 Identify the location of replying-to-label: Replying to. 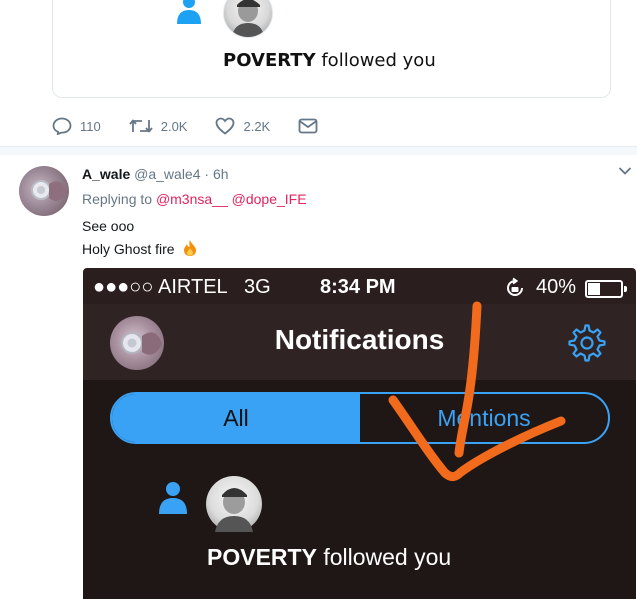
(117, 199).